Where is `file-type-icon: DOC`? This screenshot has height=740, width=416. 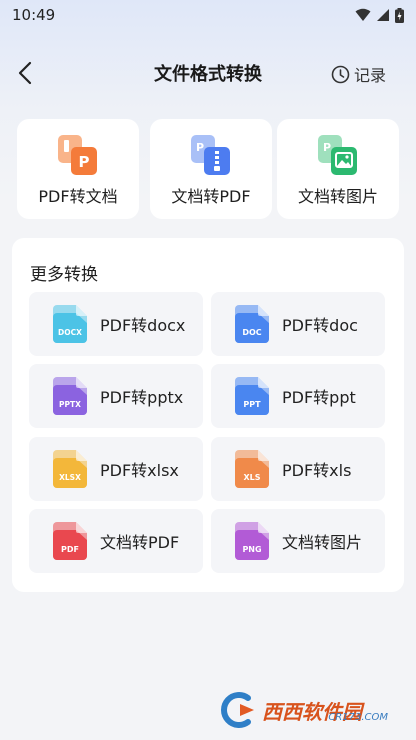 file-type-icon: DOC is located at coordinates (252, 324).